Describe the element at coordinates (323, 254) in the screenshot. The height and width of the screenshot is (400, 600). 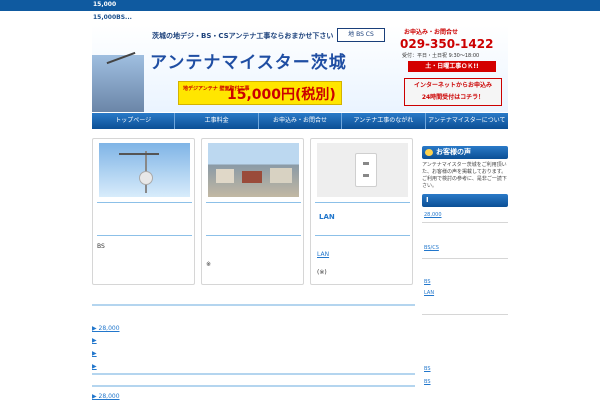
I see `lan-link: LAN` at that location.